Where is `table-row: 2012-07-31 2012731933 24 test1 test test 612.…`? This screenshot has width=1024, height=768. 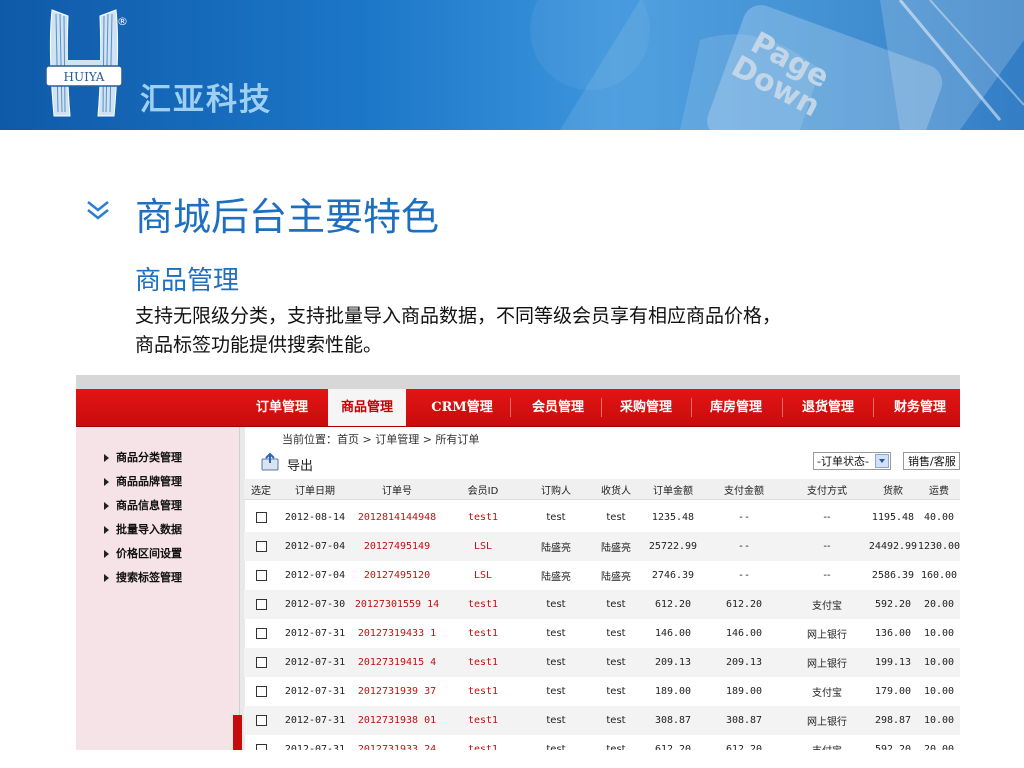
table-row: 2012-07-31 2012731933 24 test1 test test 612.… is located at coordinates (602, 742).